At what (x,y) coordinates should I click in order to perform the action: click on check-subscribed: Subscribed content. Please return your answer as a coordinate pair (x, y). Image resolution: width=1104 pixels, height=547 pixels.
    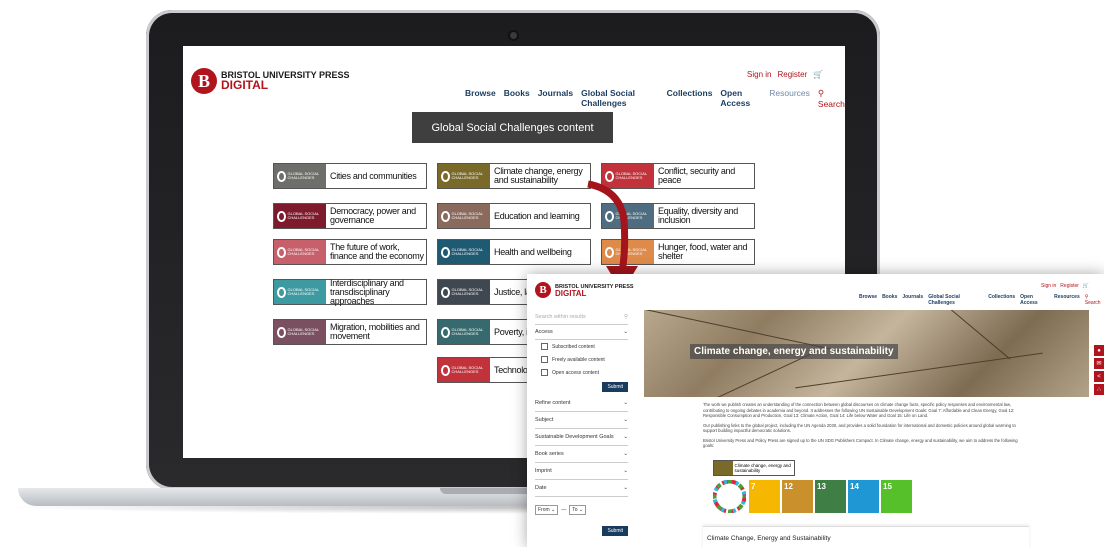
    Looking at the image, I should click on (581, 346).